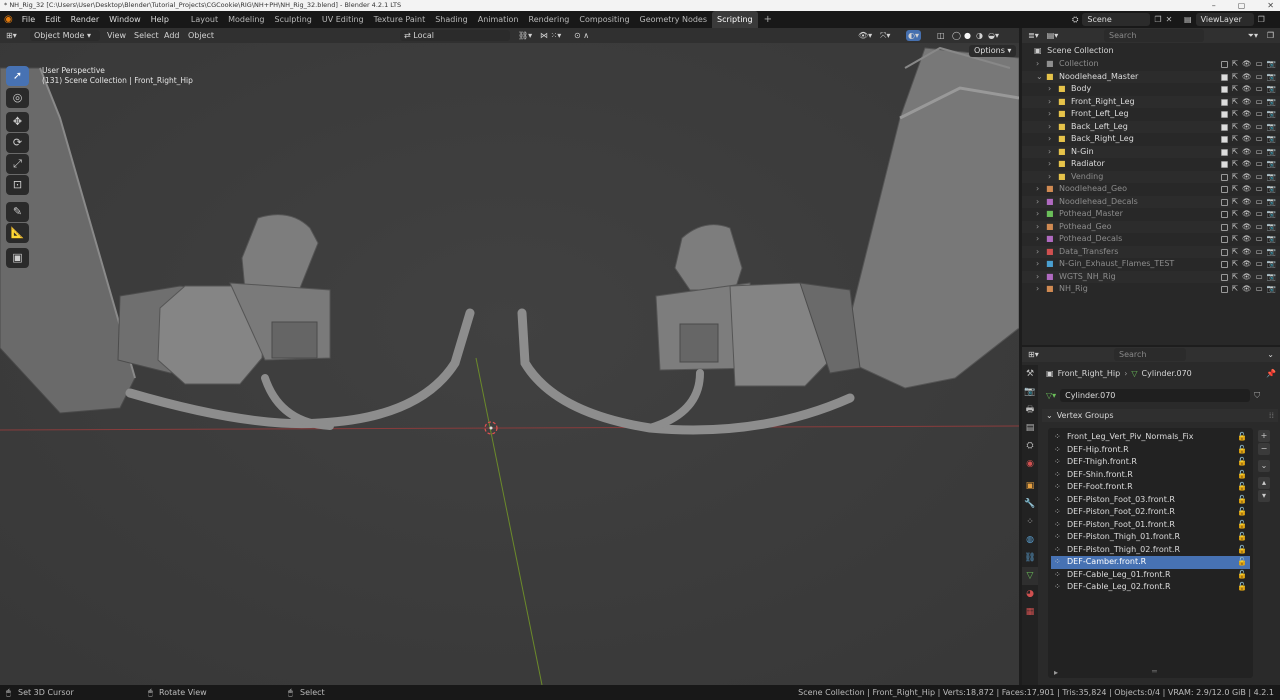  Describe the element at coordinates (1150, 437) in the screenshot. I see `vertex-group-row: ⁘ Front_Leg_Vert_Piv_Normals_Fix 🔓` at that location.